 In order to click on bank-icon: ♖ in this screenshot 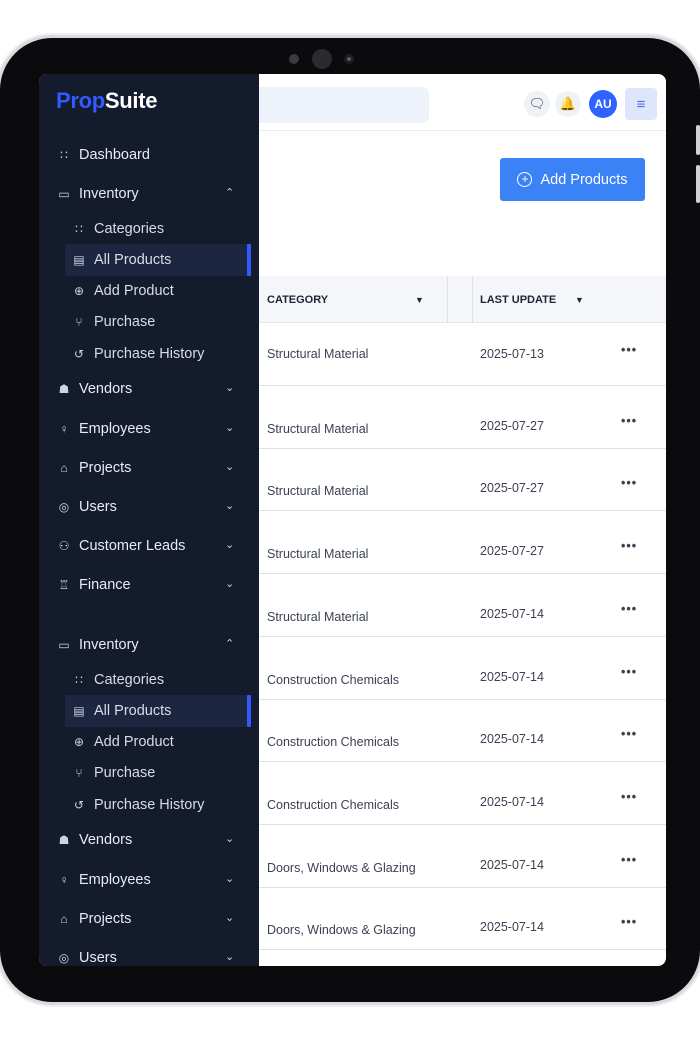, I will do `click(64, 585)`.